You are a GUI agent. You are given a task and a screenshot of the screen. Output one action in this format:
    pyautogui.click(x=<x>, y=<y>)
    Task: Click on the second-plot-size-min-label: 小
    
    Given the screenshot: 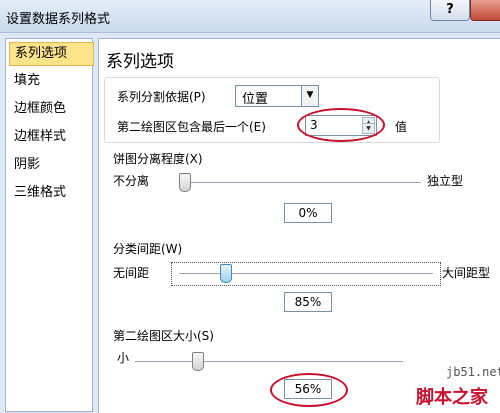 What is the action you would take?
    pyautogui.click(x=123, y=358)
    